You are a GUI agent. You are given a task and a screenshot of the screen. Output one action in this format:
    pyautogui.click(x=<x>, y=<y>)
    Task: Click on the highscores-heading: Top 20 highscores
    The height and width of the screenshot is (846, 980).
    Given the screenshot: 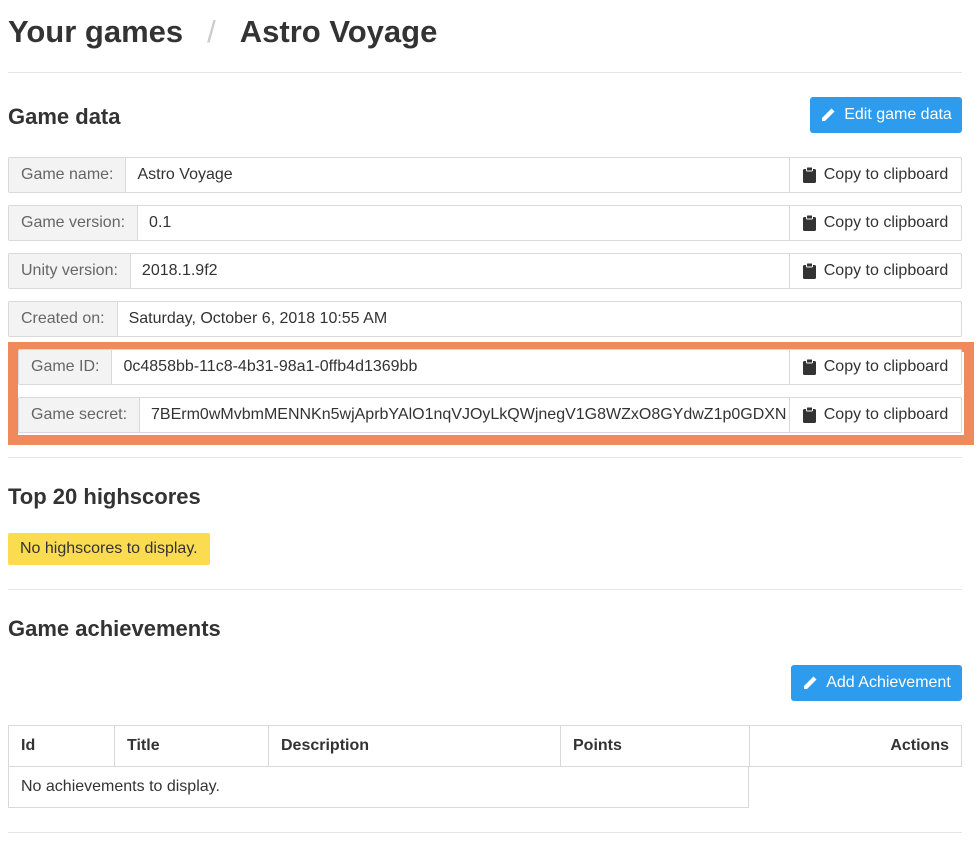 What is the action you would take?
    pyautogui.click(x=104, y=496)
    